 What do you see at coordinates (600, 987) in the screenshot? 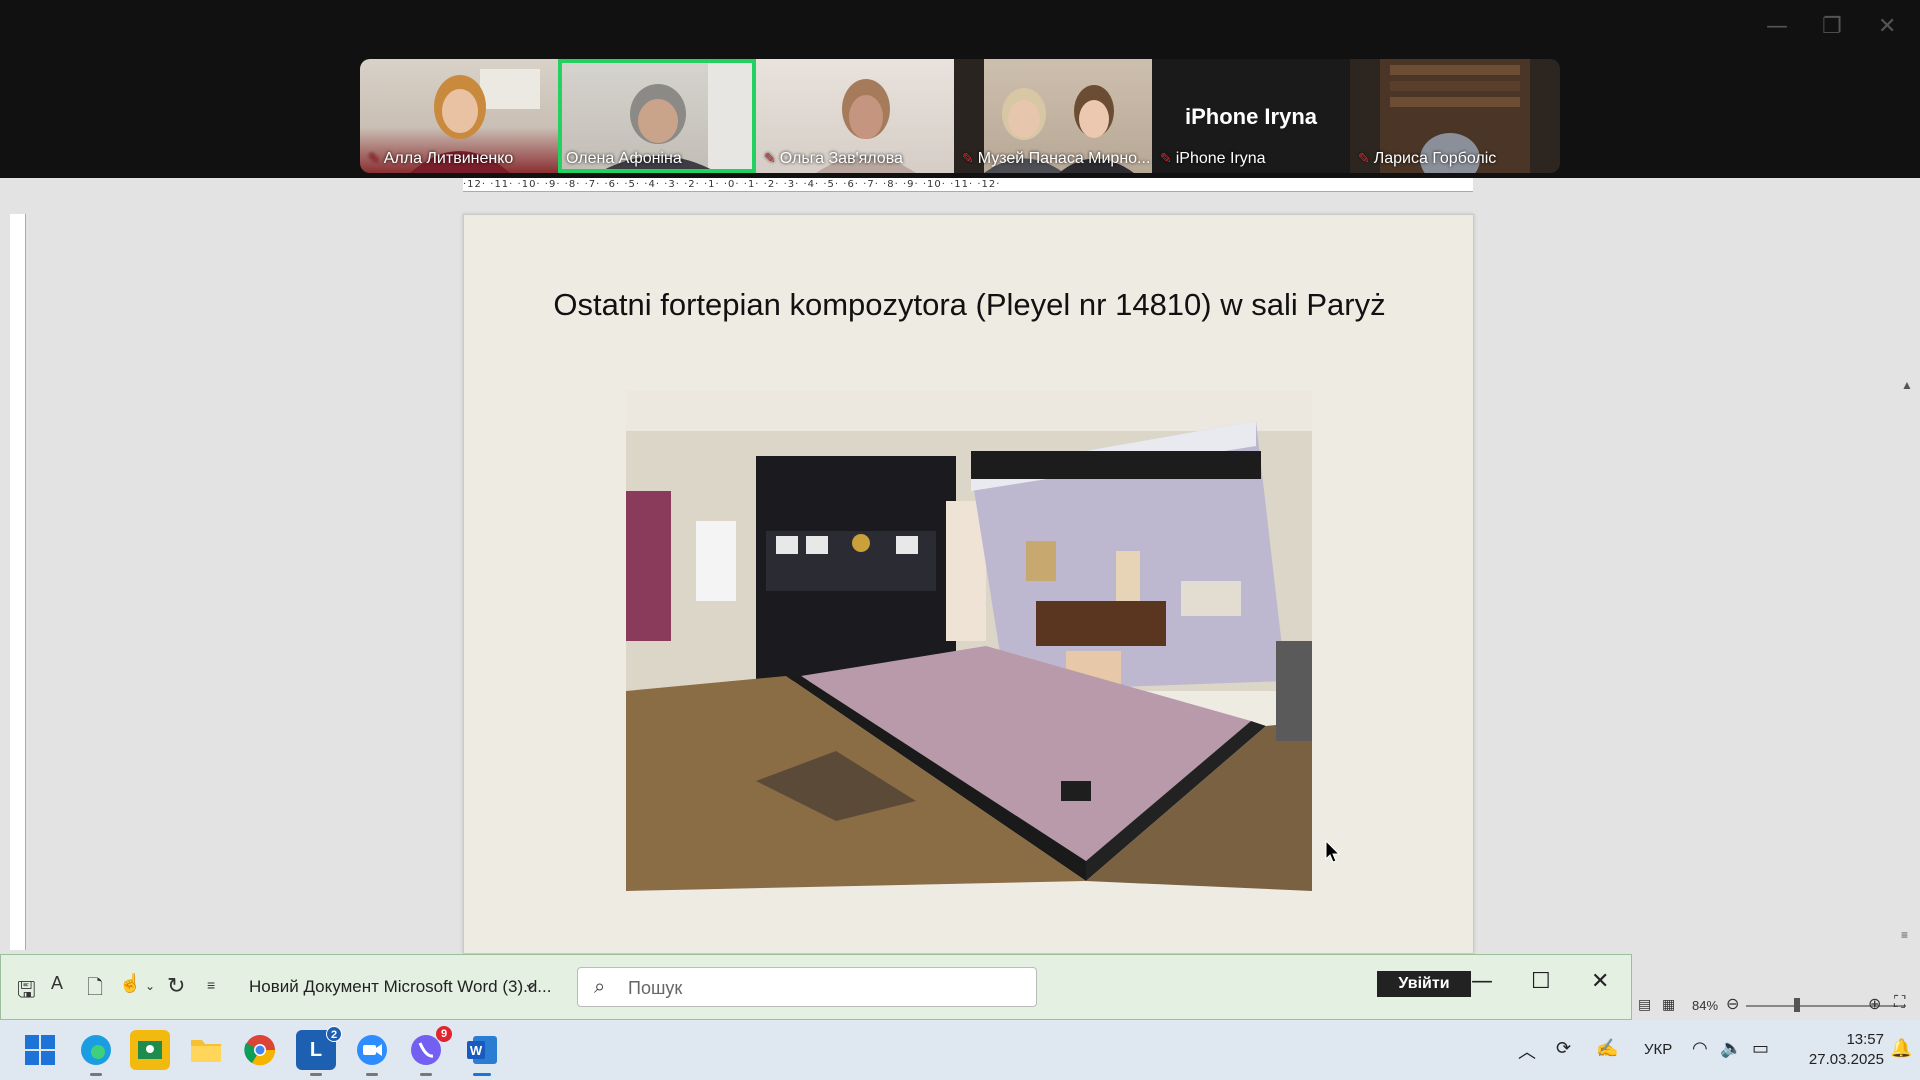
I see `search-icon: ⌕` at bounding box center [600, 987].